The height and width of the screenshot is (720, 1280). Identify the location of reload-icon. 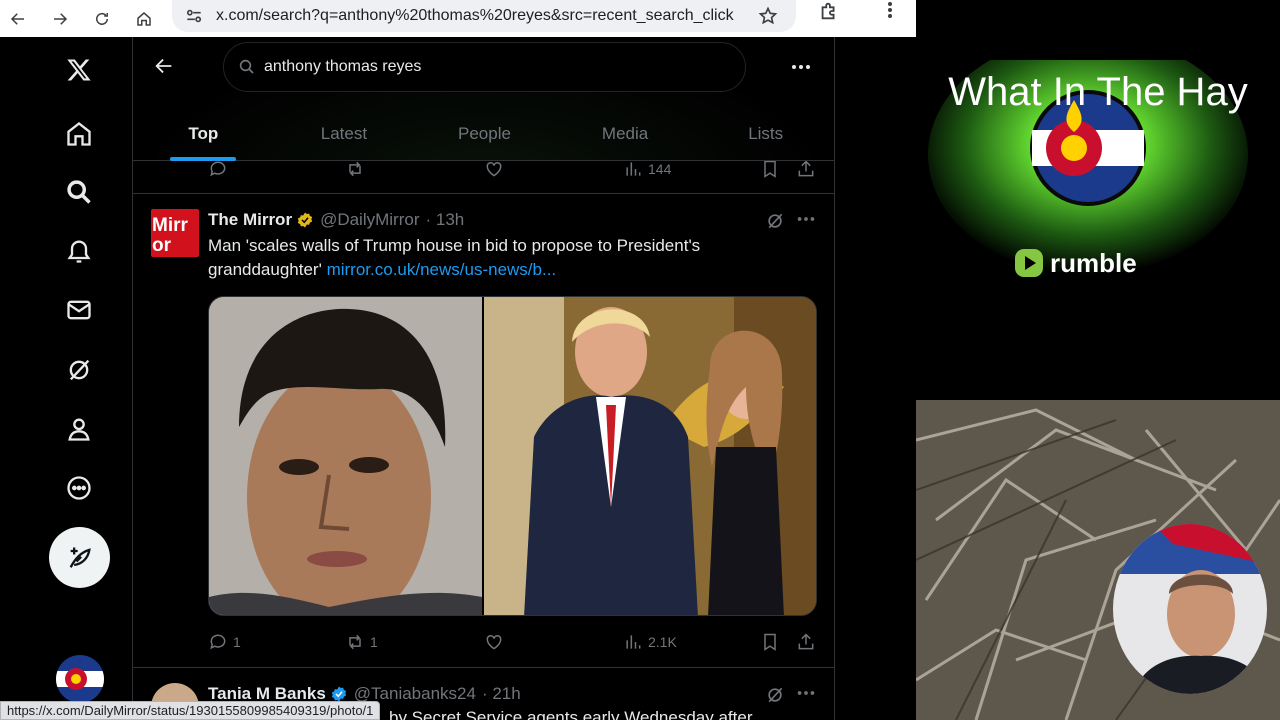
(102, 19).